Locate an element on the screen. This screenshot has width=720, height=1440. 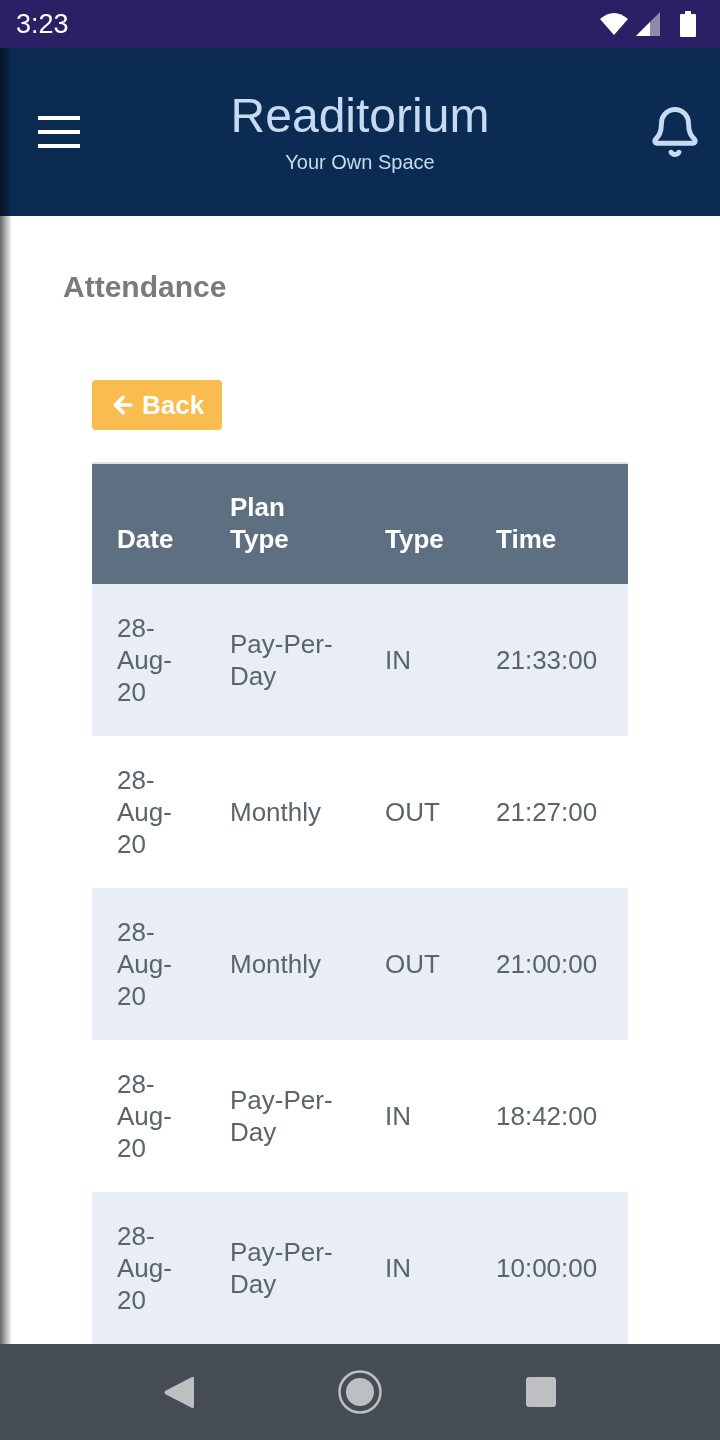
column-header: Type is located at coordinates (415, 524).